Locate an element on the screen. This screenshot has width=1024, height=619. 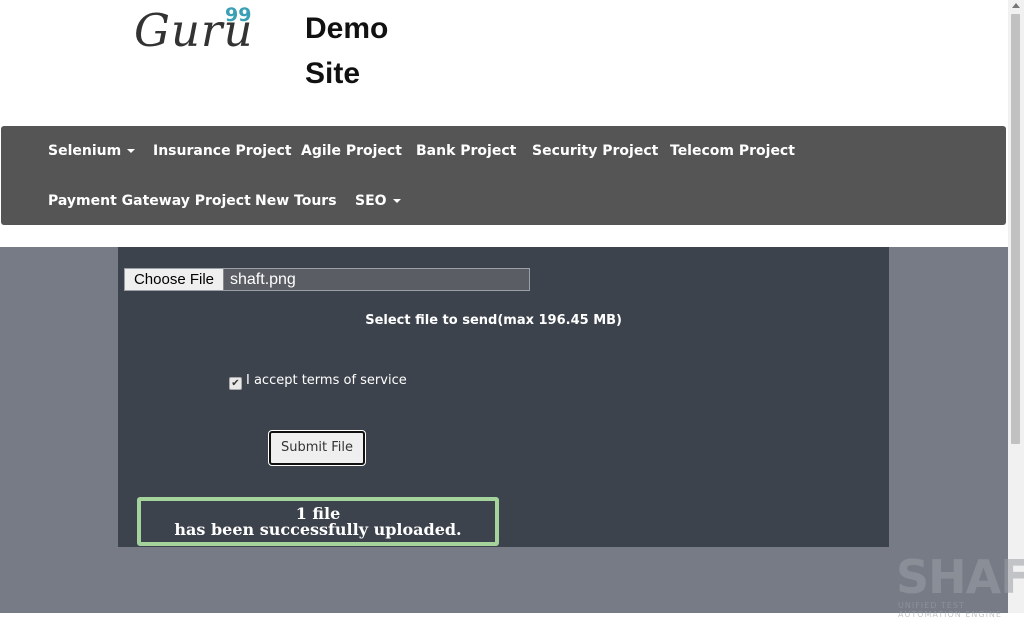
nav-item-seo: SEO is located at coordinates (378, 201).